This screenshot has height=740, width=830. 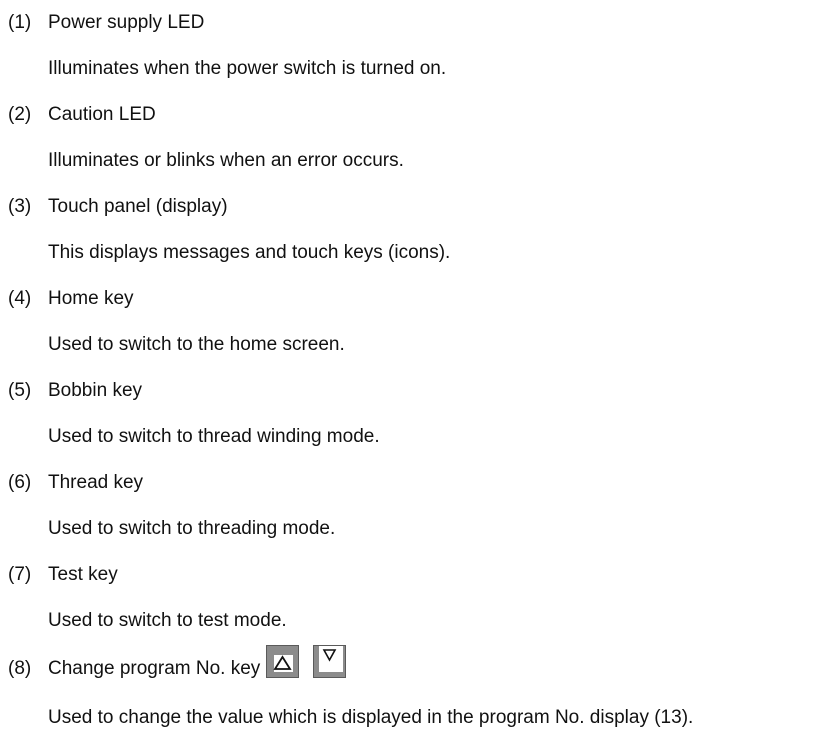 I want to click on item-title: Change program No. key, so click(x=154, y=668).